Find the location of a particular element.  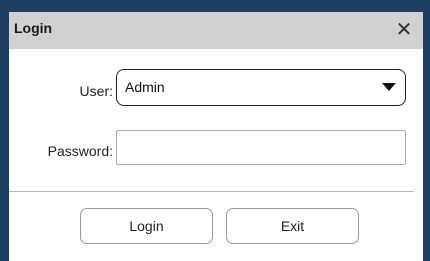

user-label: User: is located at coordinates (96, 91).